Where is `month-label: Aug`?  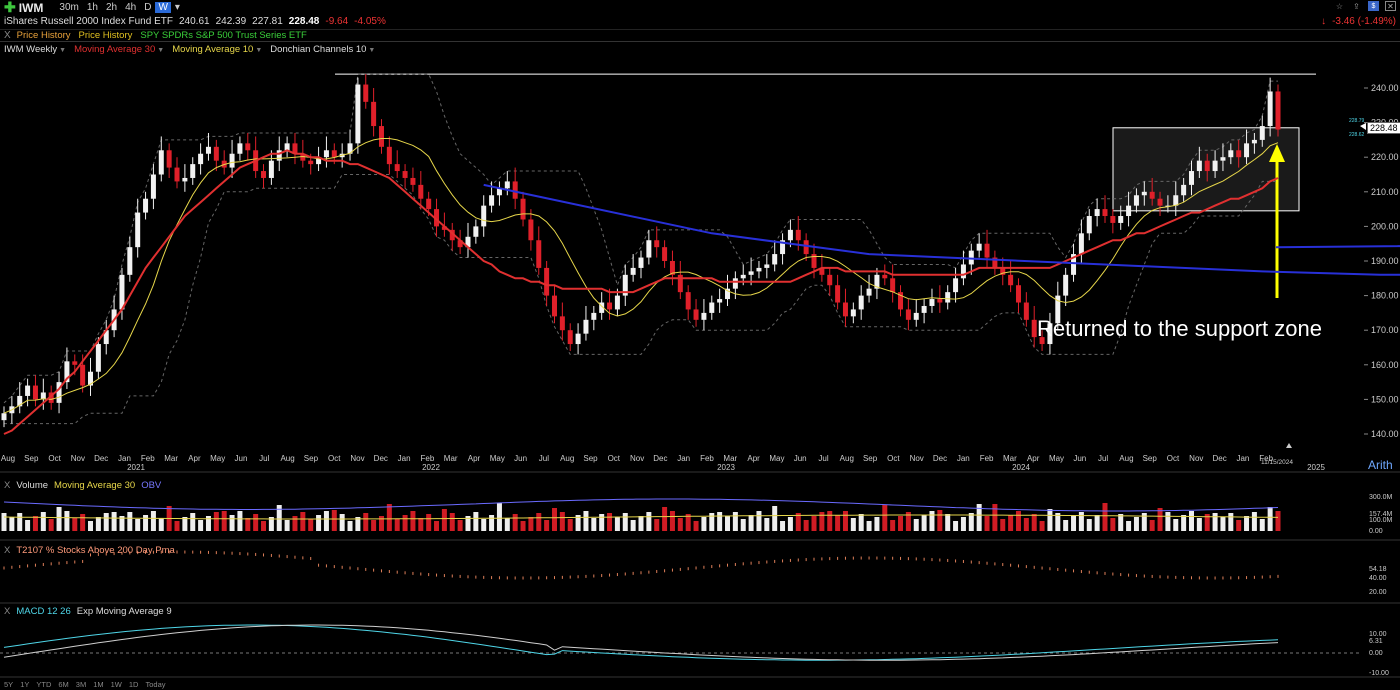
month-label: Aug is located at coordinates (847, 458).